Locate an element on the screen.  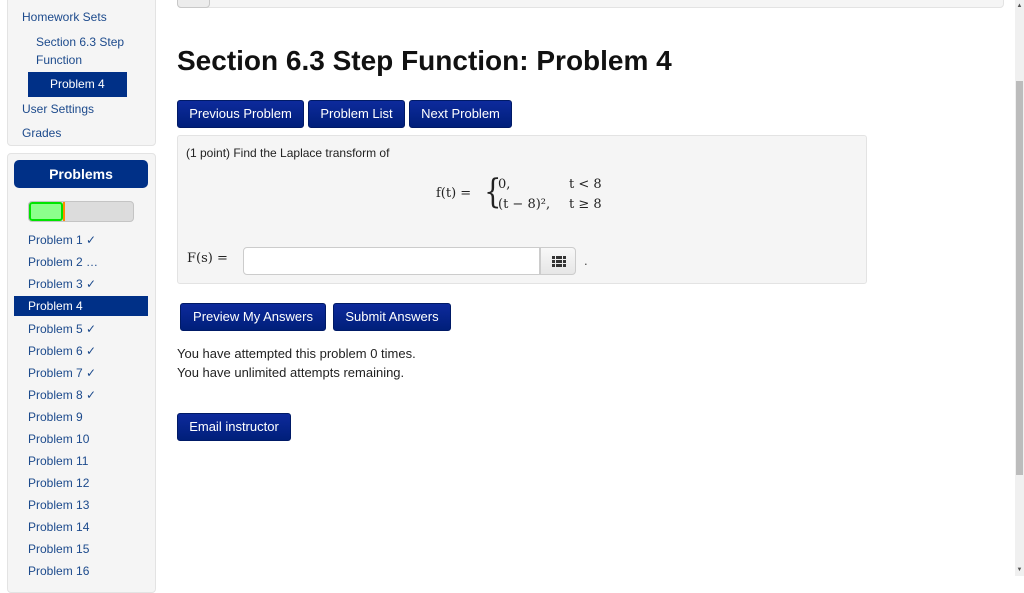
problem-list-item: Problem 8 ✓ is located at coordinates (81, 395).